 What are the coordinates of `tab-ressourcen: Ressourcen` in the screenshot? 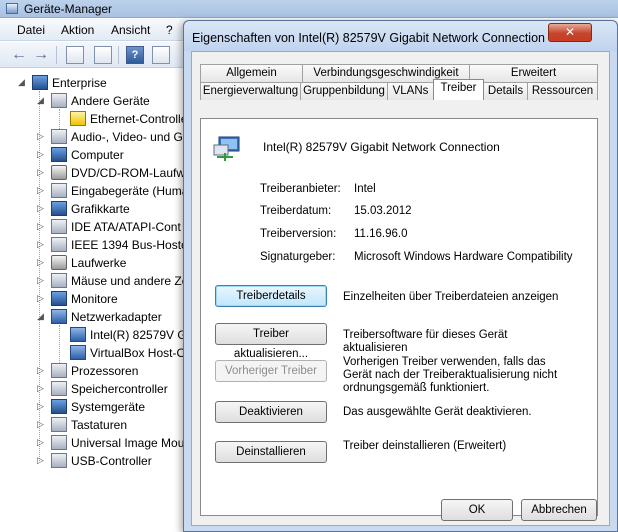 It's located at (562, 91).